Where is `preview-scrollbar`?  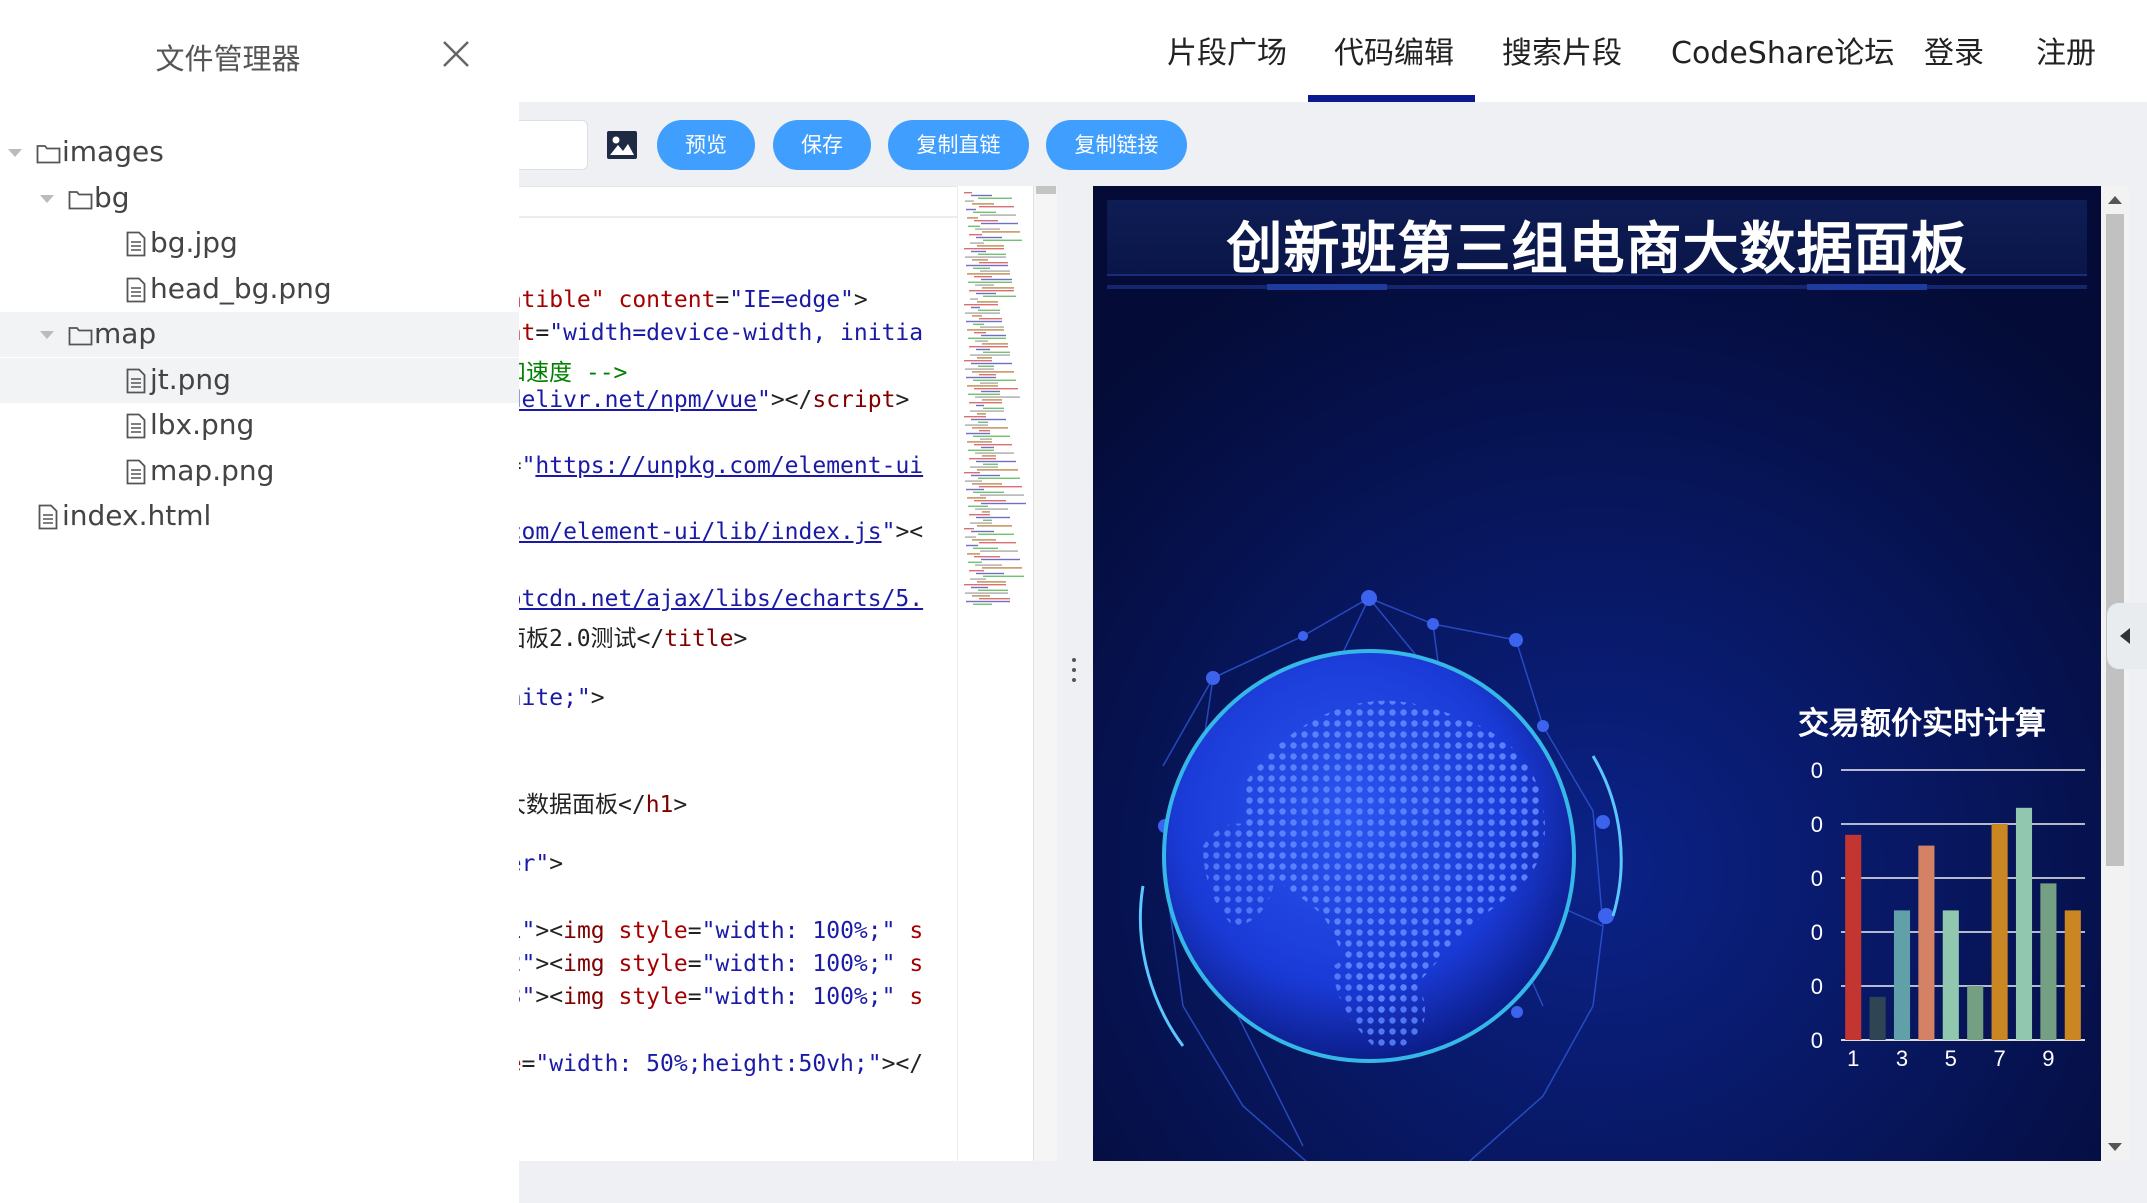 preview-scrollbar is located at coordinates (2115, 673).